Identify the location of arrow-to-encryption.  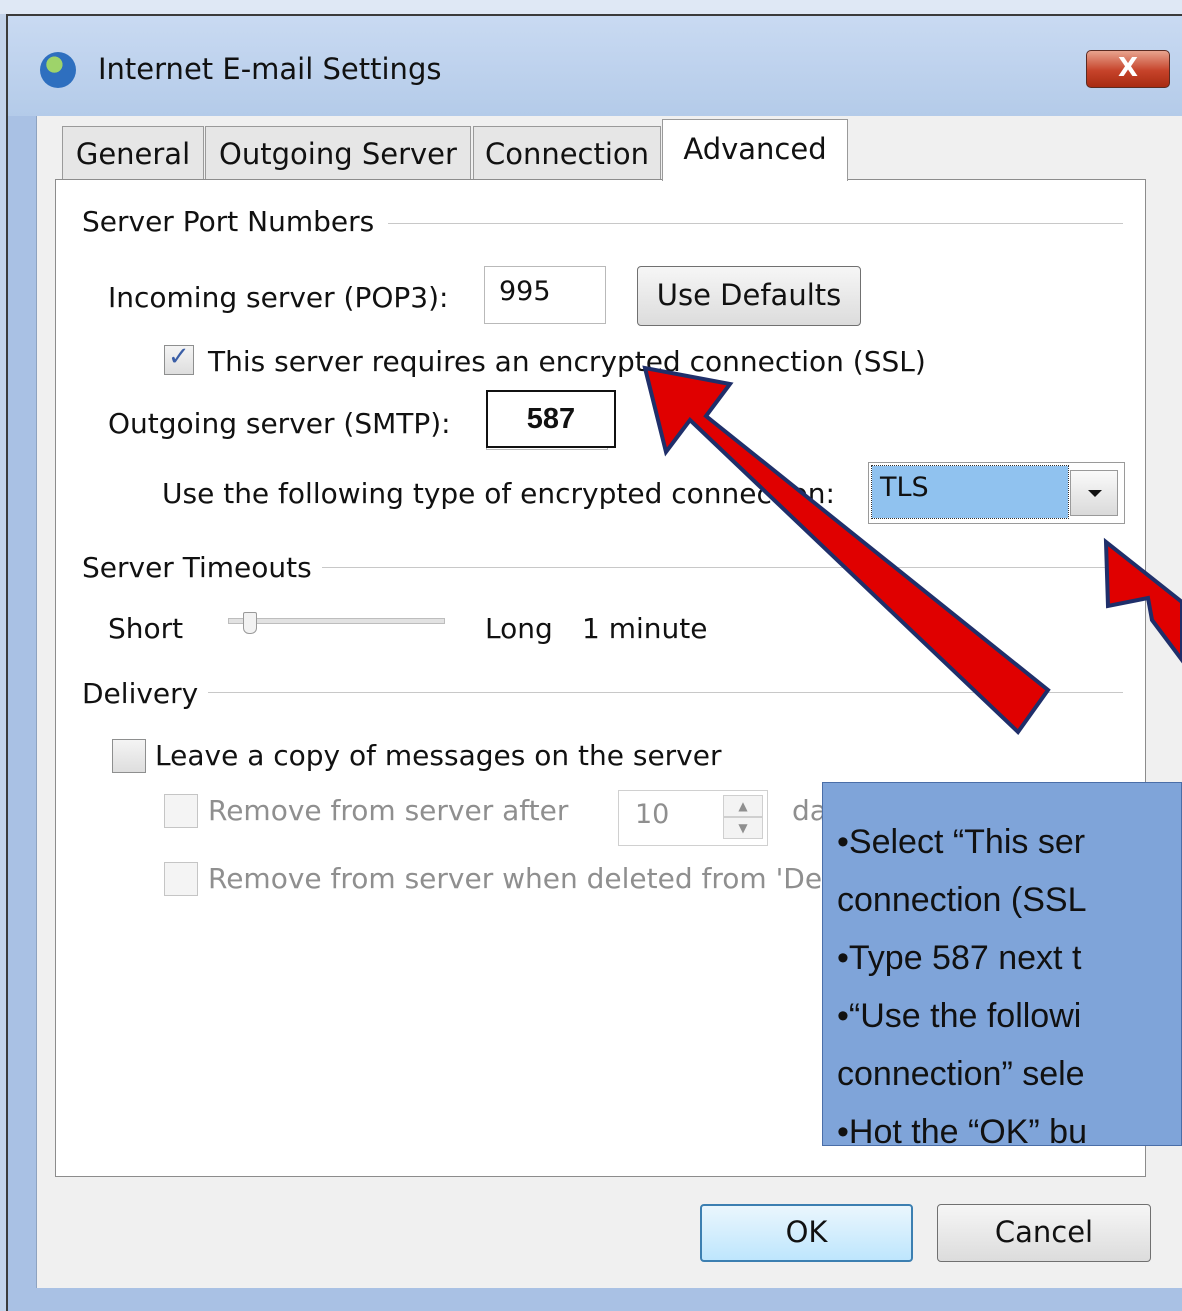
(1142, 600).